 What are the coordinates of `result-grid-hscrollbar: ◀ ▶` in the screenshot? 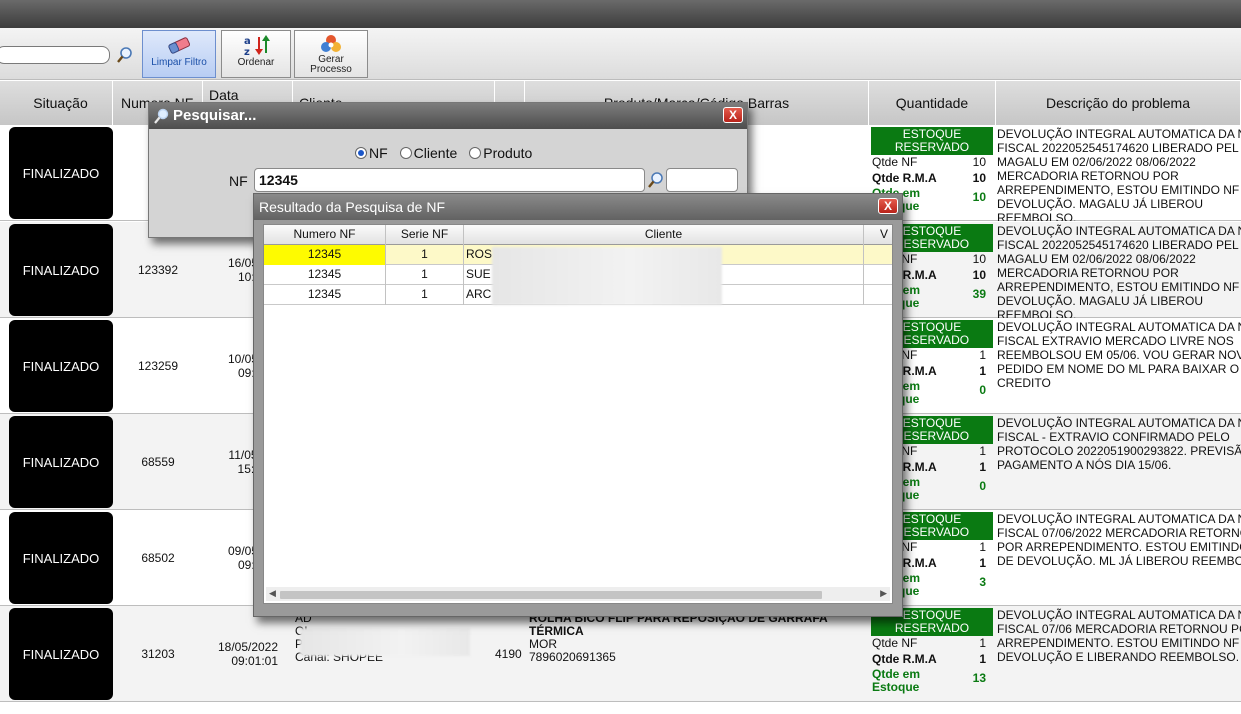 It's located at (578, 594).